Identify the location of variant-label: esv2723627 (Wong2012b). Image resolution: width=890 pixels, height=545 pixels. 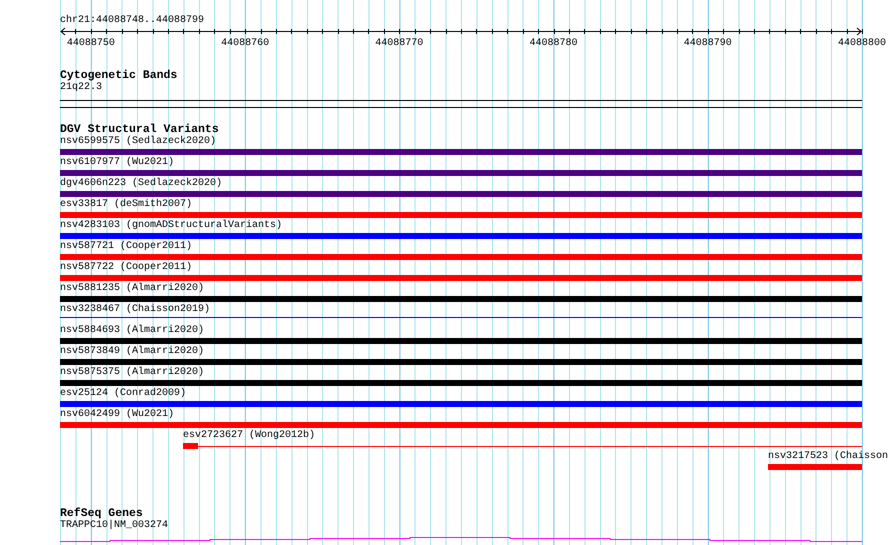
(249, 436).